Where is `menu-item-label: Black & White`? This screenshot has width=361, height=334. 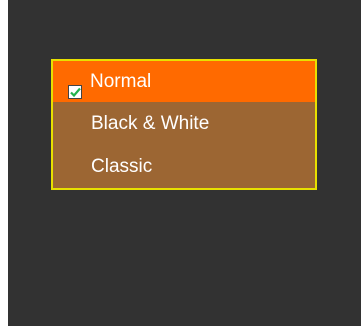
menu-item-label: Black & White is located at coordinates (150, 123).